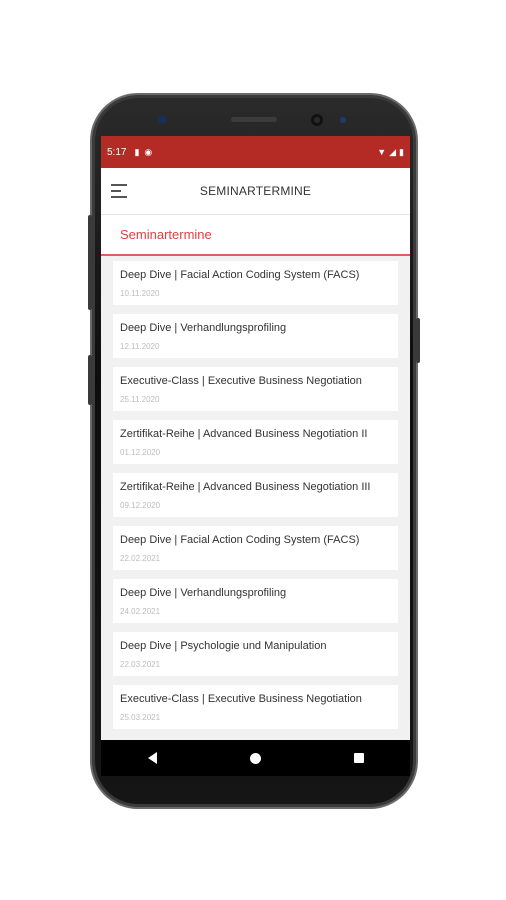  Describe the element at coordinates (140, 346) in the screenshot. I see `event-date: 12.11.2020` at that location.